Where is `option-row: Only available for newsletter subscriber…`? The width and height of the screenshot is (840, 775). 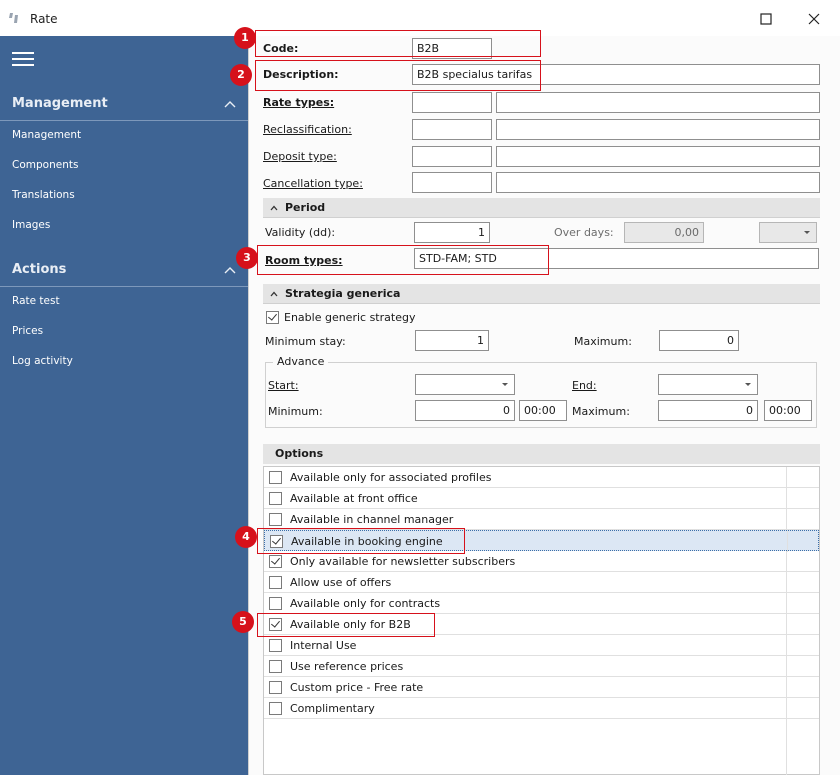
option-row: Only available for newsletter subscriber… is located at coordinates (541, 561).